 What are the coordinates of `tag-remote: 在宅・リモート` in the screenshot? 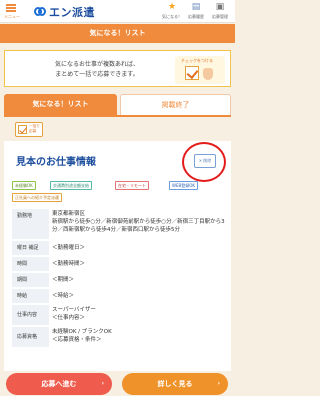 It's located at (132, 185).